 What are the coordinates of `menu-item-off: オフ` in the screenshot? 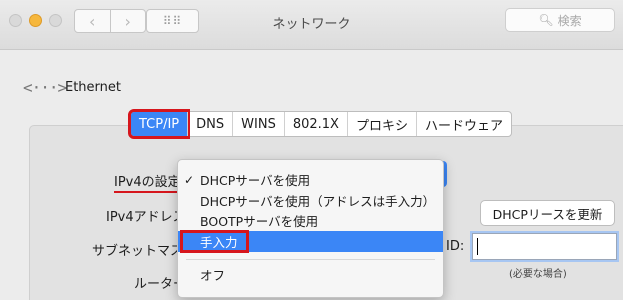 It's located at (310, 274).